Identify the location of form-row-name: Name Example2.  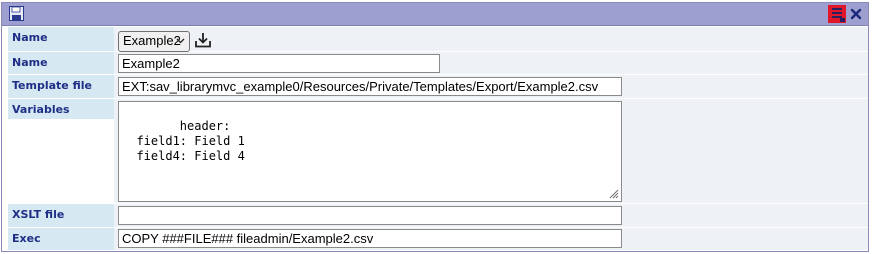
(435, 63).